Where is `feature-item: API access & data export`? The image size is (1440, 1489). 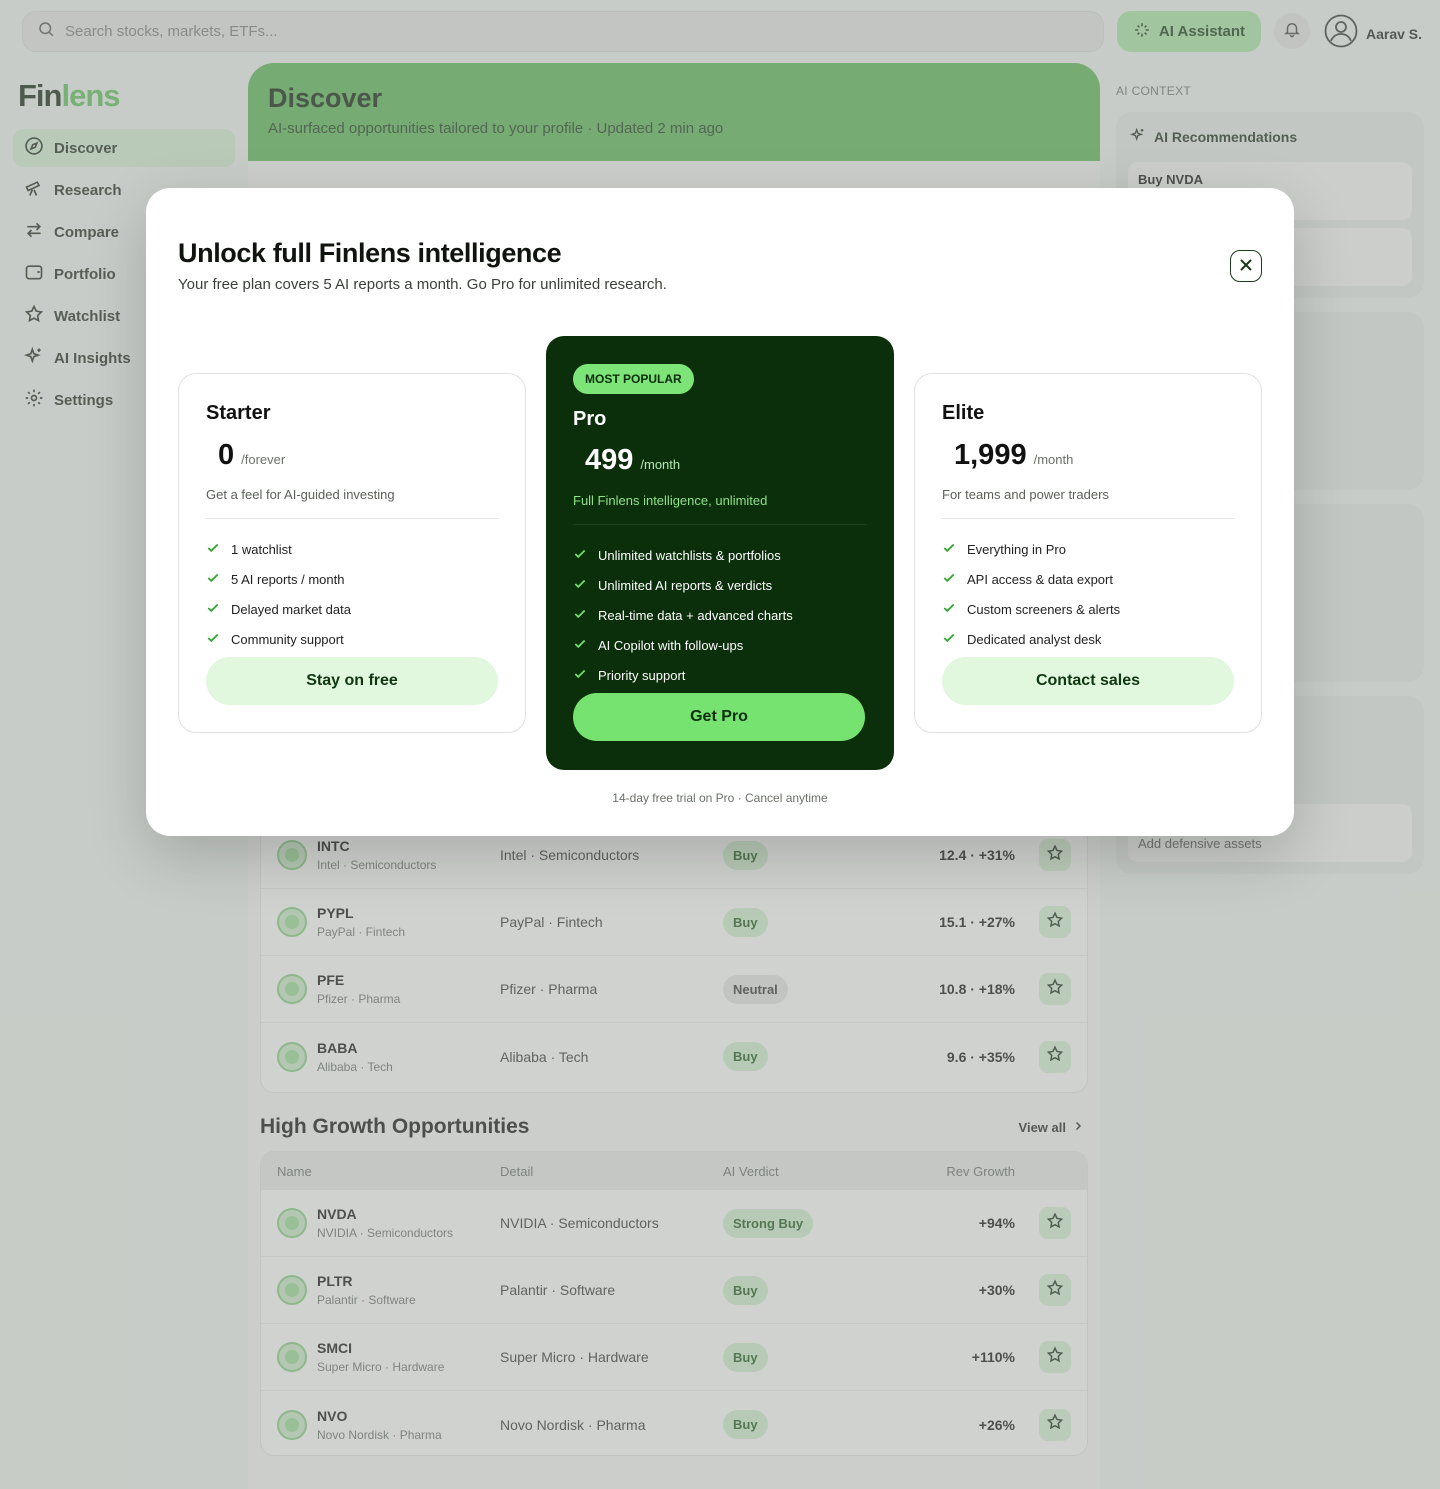
feature-item: API access & data export is located at coordinates (1031, 579).